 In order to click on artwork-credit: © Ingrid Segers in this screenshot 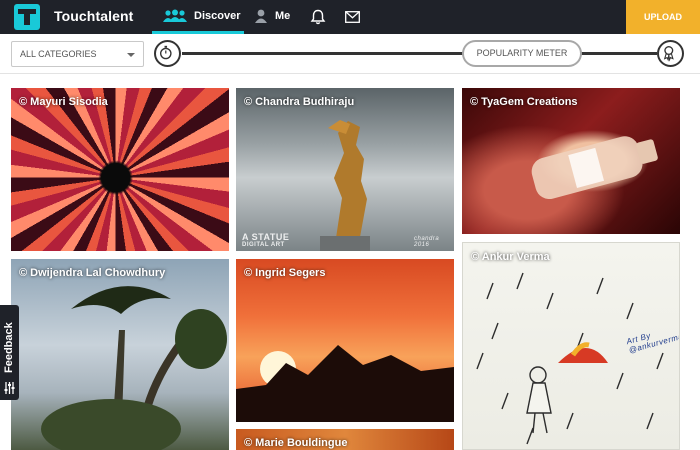, I will do `click(284, 273)`.